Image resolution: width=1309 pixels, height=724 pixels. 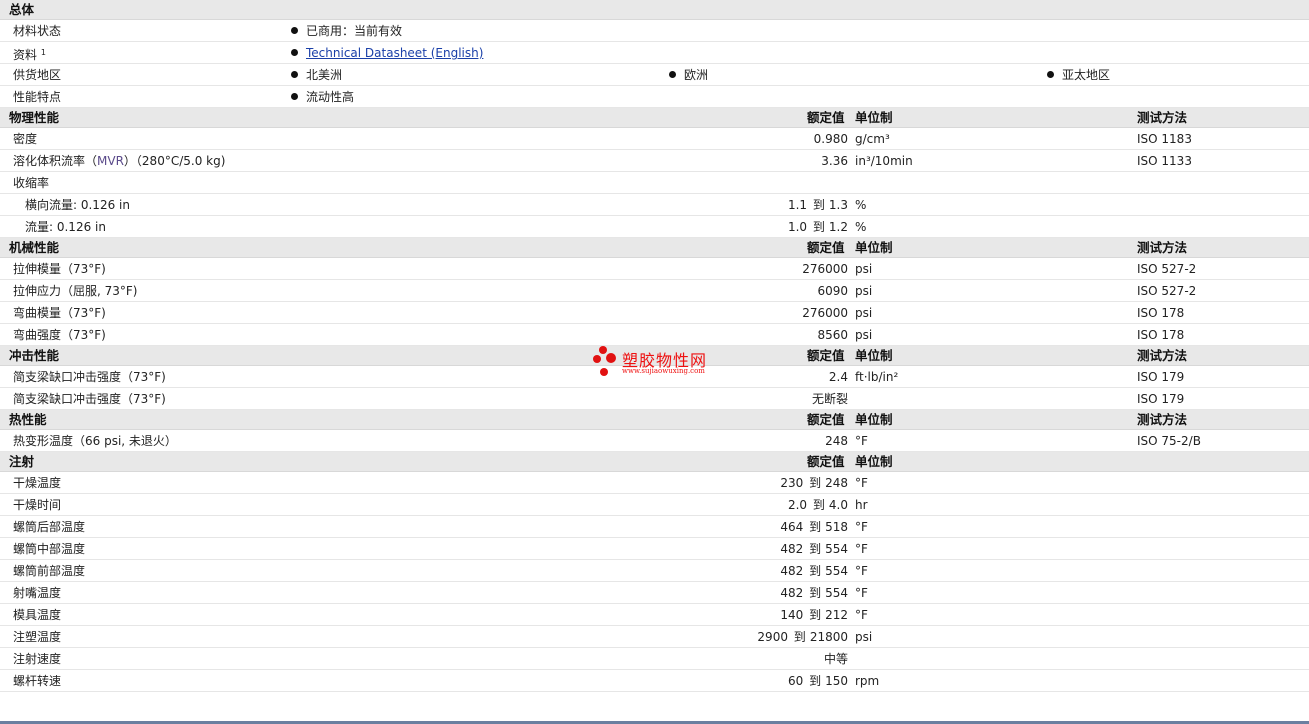 I want to click on row-label: 注塑温度, so click(x=37, y=637).